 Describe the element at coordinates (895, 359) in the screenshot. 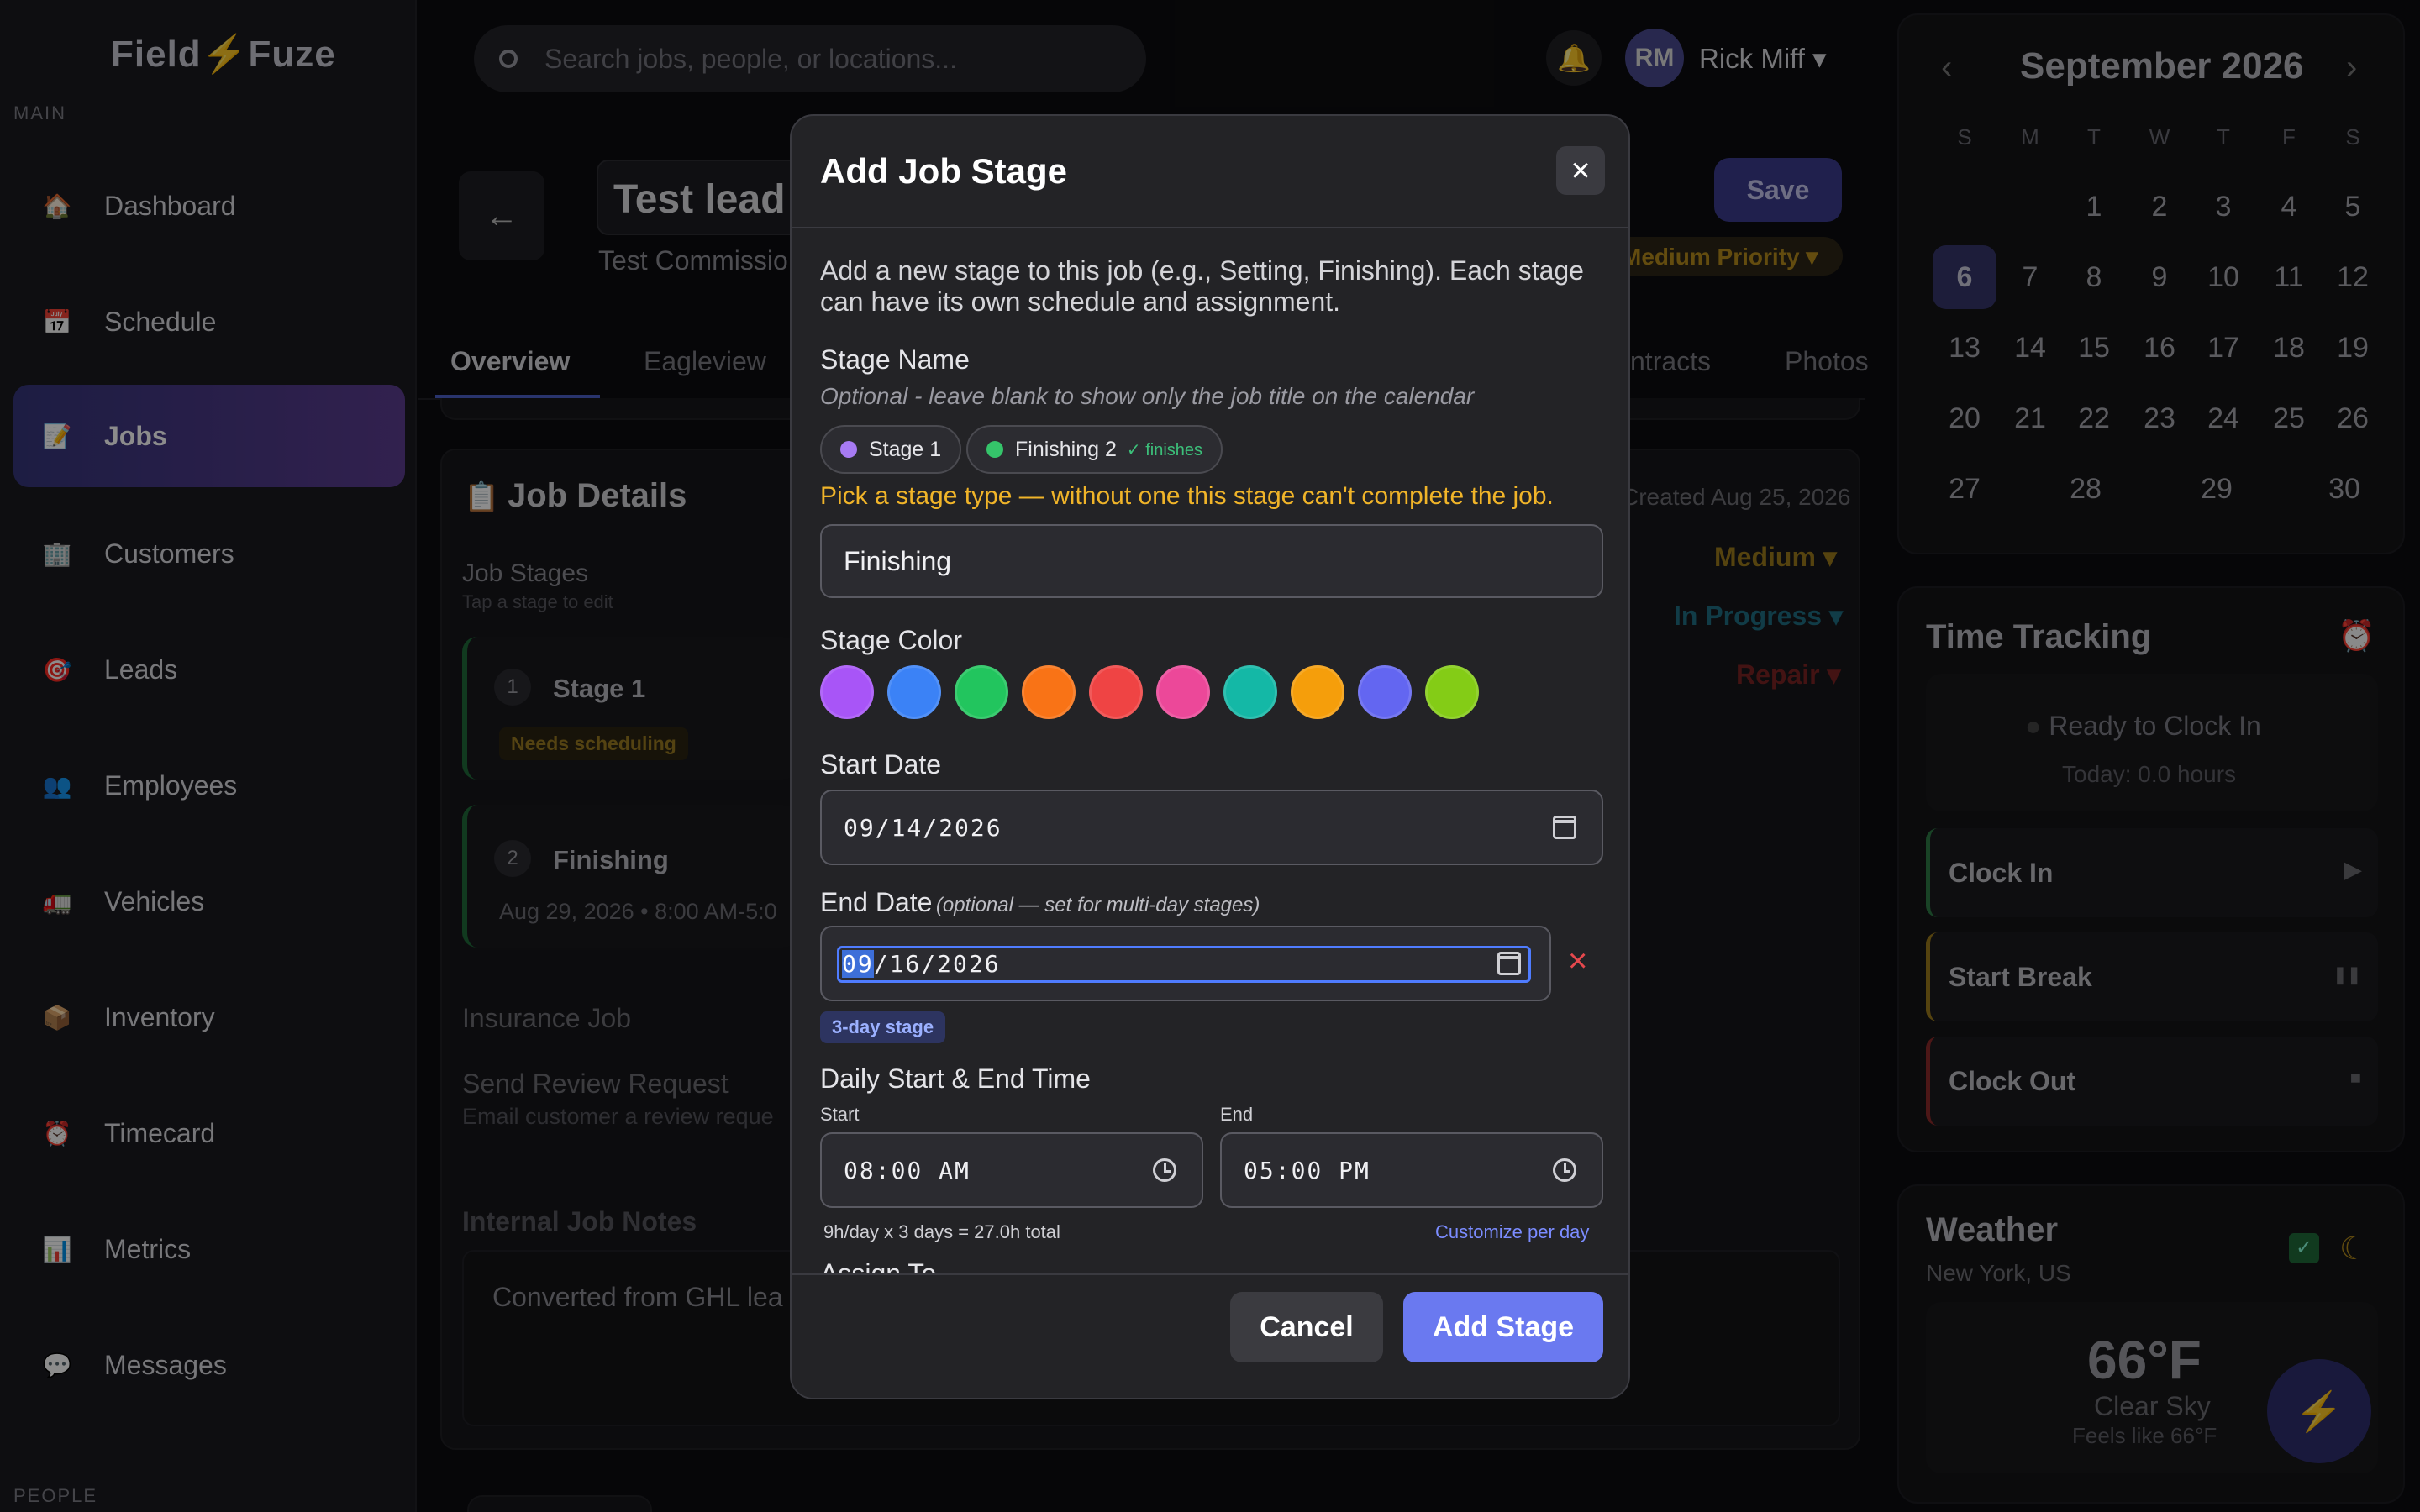

I see `stage-name-label: Stage Name` at that location.